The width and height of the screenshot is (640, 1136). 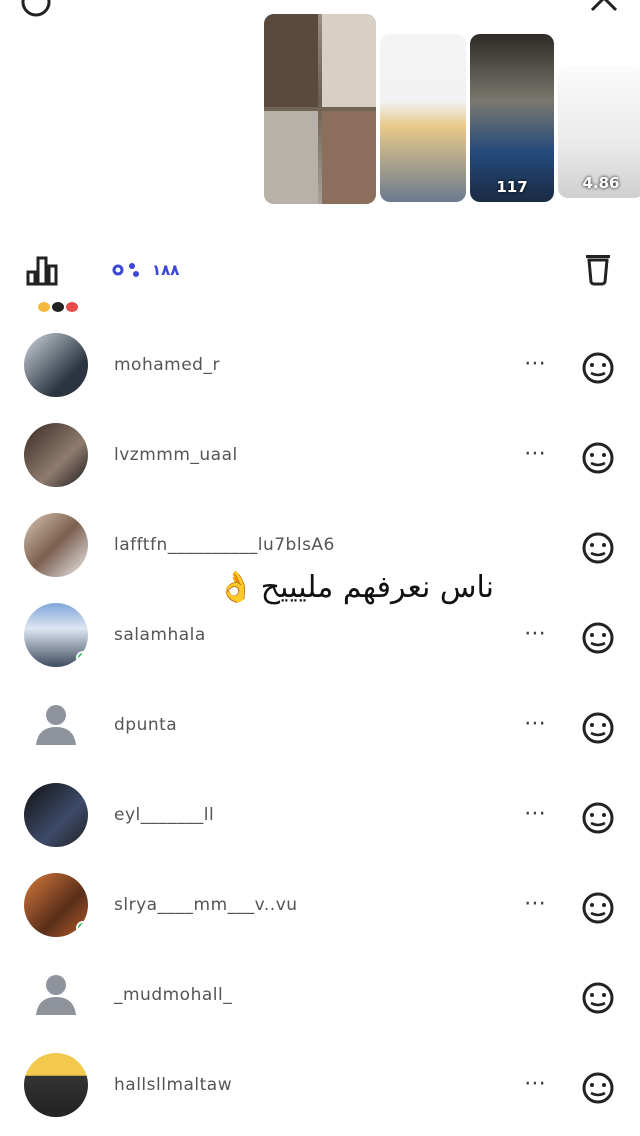 What do you see at coordinates (166, 270) in the screenshot?
I see `viewers-count: ١٨٨` at bounding box center [166, 270].